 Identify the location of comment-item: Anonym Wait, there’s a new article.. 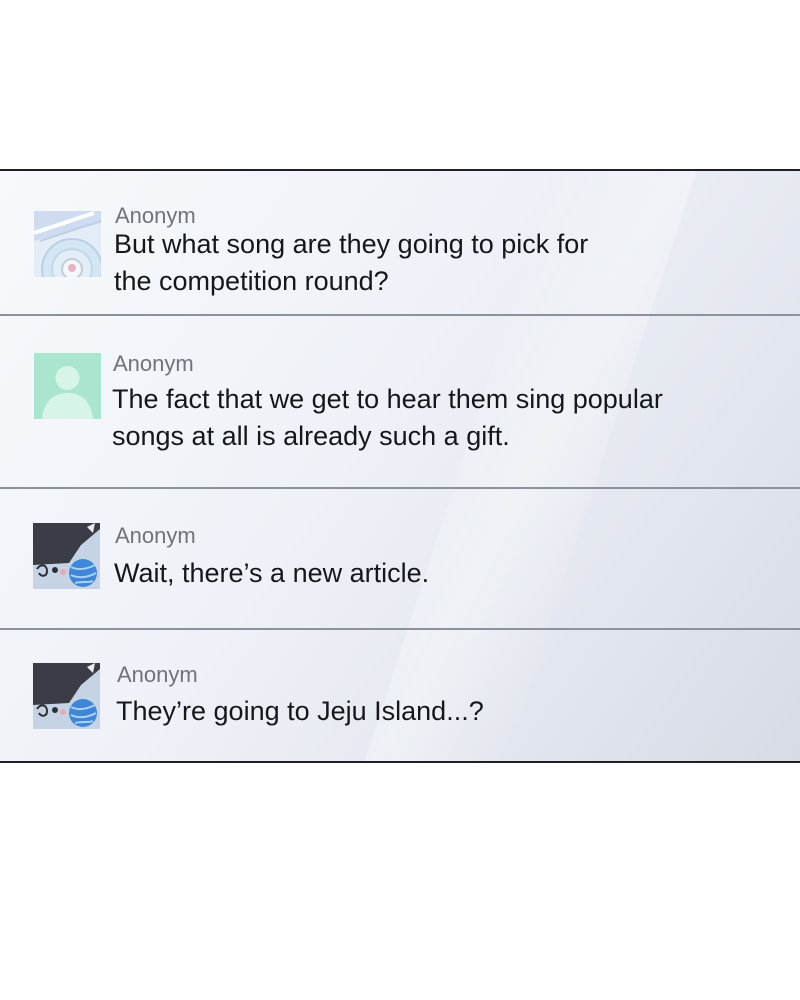
(400, 559).